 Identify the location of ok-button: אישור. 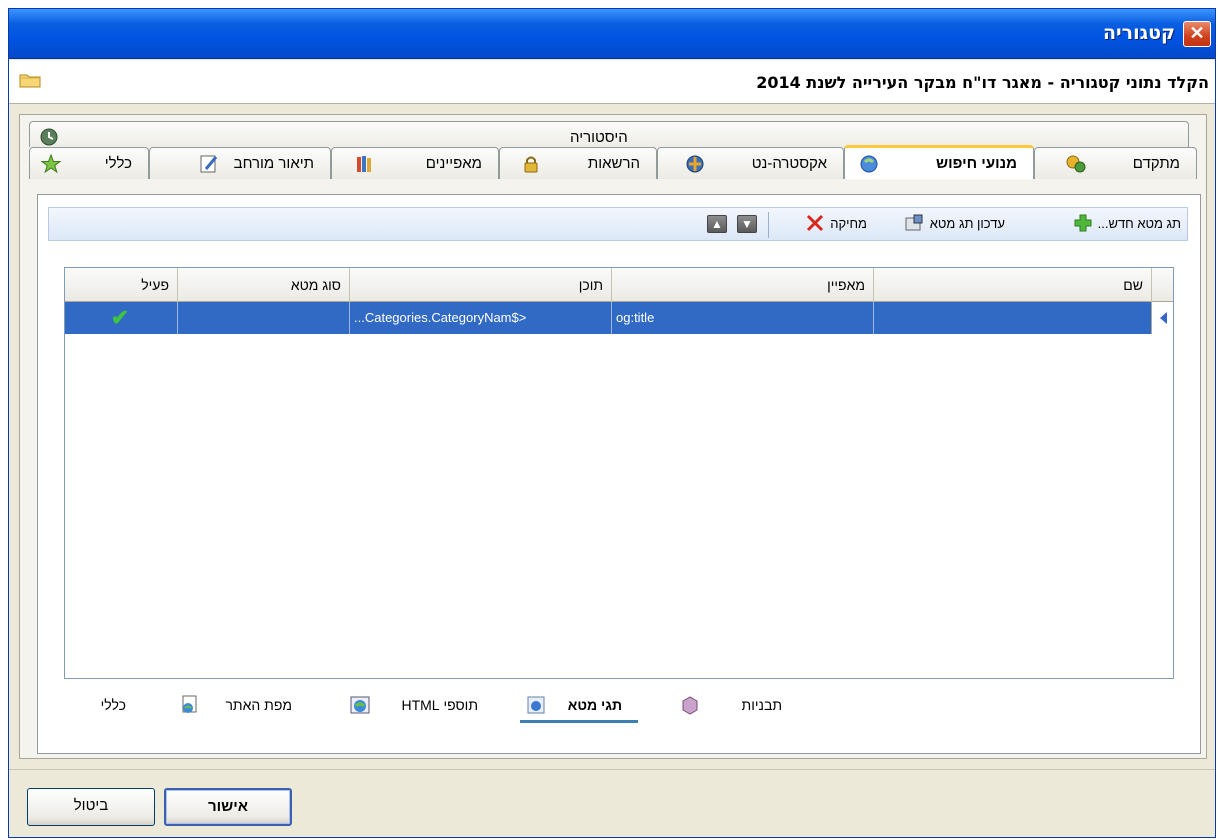
(228, 807).